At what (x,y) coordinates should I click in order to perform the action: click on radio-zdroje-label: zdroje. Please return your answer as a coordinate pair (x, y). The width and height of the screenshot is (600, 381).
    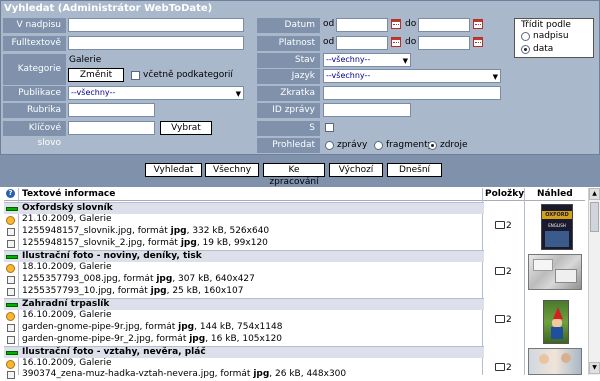
    Looking at the image, I should click on (454, 145).